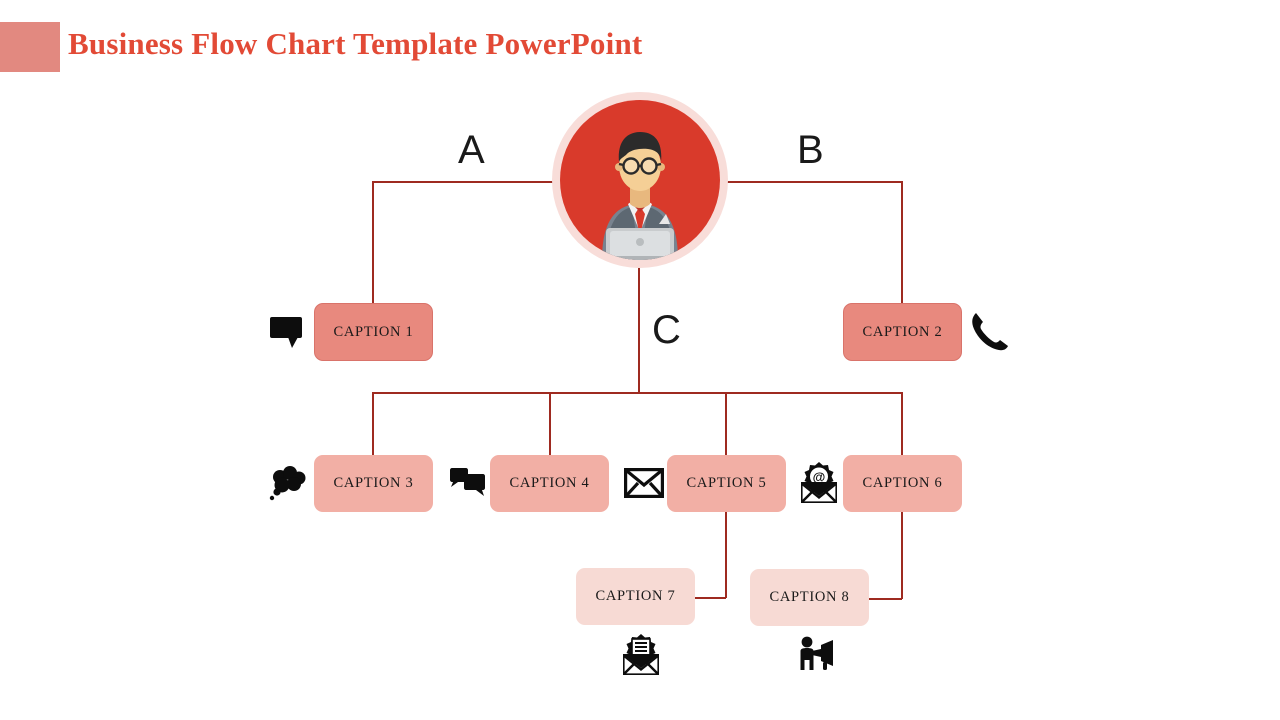 The width and height of the screenshot is (1280, 720). I want to click on node-caption-5: CAPTION 5, so click(726, 483).